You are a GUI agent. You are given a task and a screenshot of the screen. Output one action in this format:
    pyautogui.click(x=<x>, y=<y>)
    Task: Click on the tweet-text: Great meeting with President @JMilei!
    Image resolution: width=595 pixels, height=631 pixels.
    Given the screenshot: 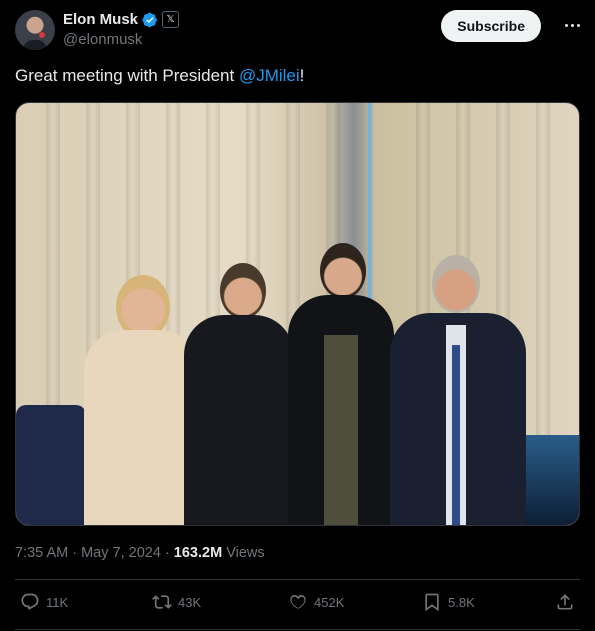 What is the action you would take?
    pyautogui.click(x=159, y=76)
    